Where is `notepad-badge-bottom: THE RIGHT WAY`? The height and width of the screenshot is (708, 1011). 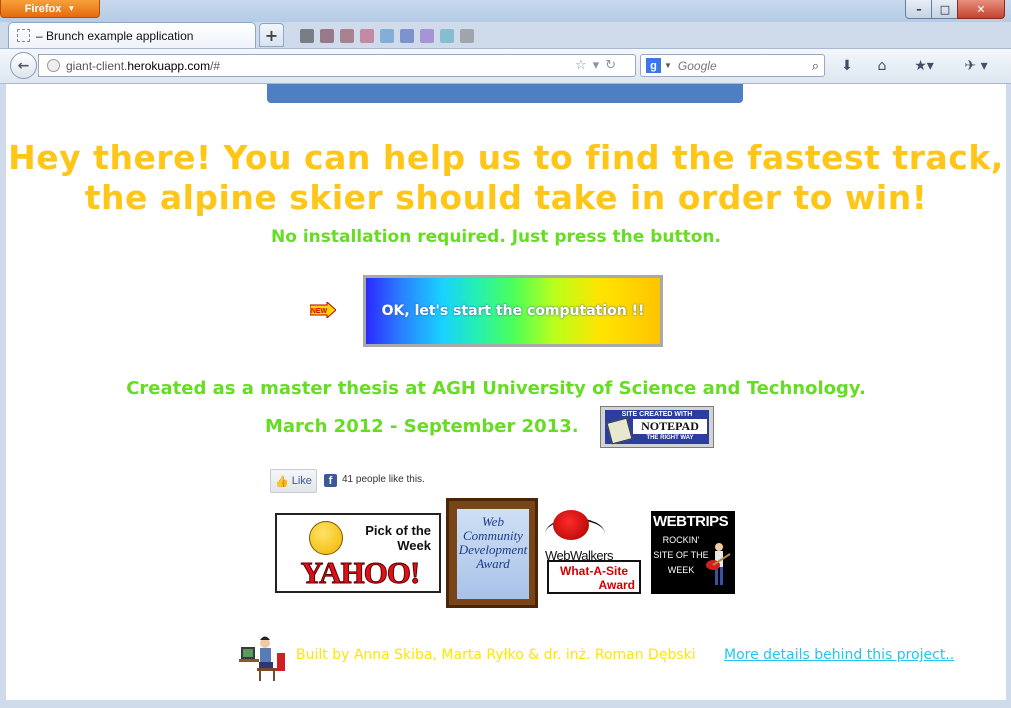 notepad-badge-bottom: THE RIGHT WAY is located at coordinates (670, 438).